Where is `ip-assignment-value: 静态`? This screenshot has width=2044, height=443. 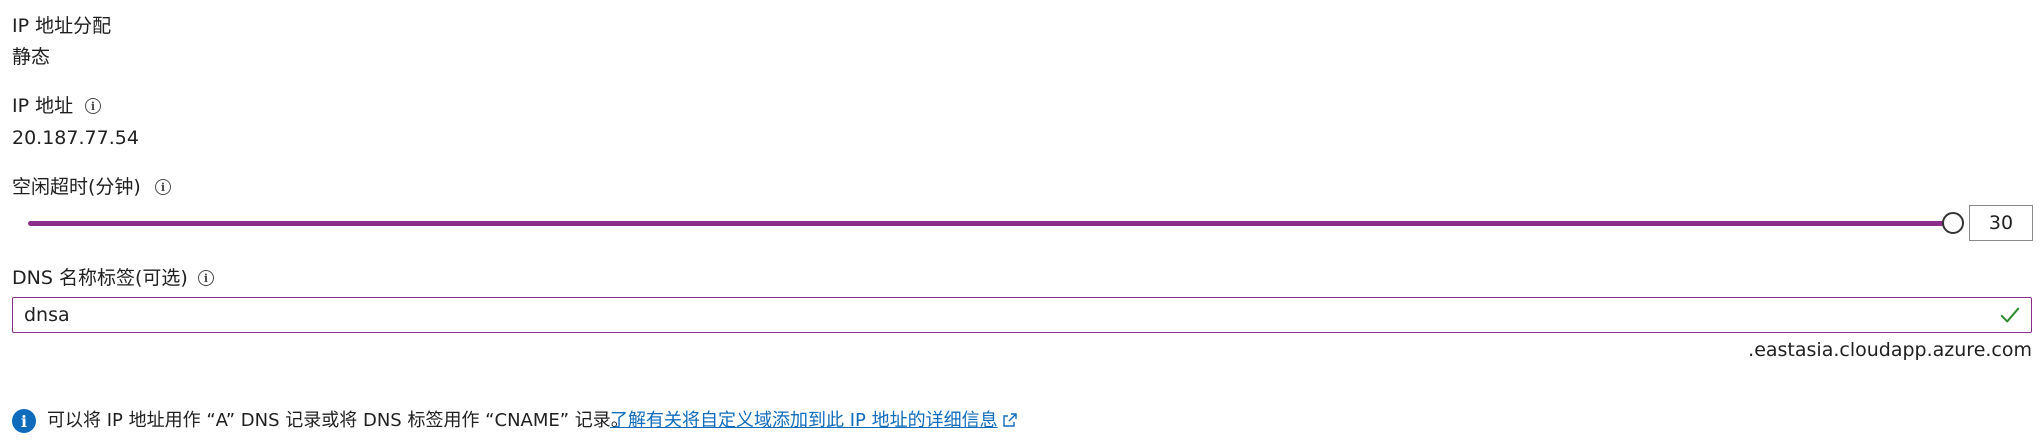 ip-assignment-value: 静态 is located at coordinates (31, 57).